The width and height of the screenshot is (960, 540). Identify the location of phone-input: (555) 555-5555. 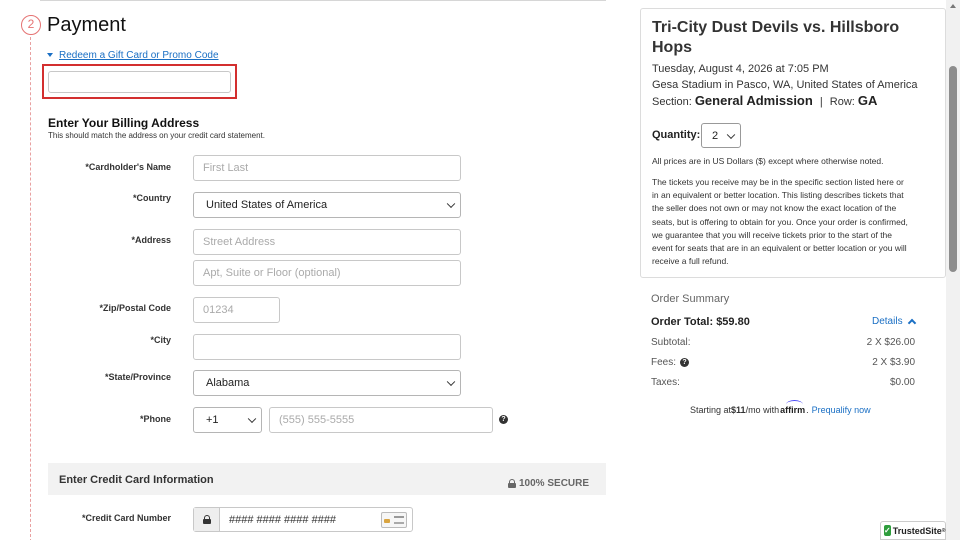
(381, 420).